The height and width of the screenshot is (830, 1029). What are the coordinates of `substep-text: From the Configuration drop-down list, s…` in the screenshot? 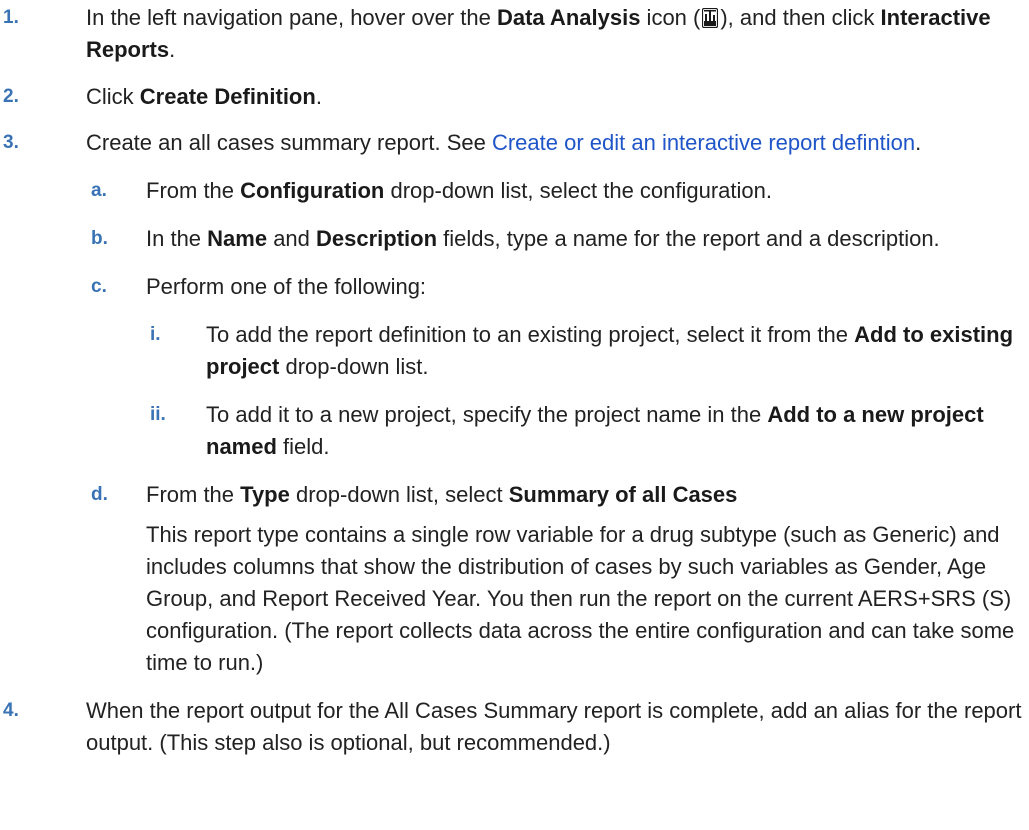 It's located at (459, 190).